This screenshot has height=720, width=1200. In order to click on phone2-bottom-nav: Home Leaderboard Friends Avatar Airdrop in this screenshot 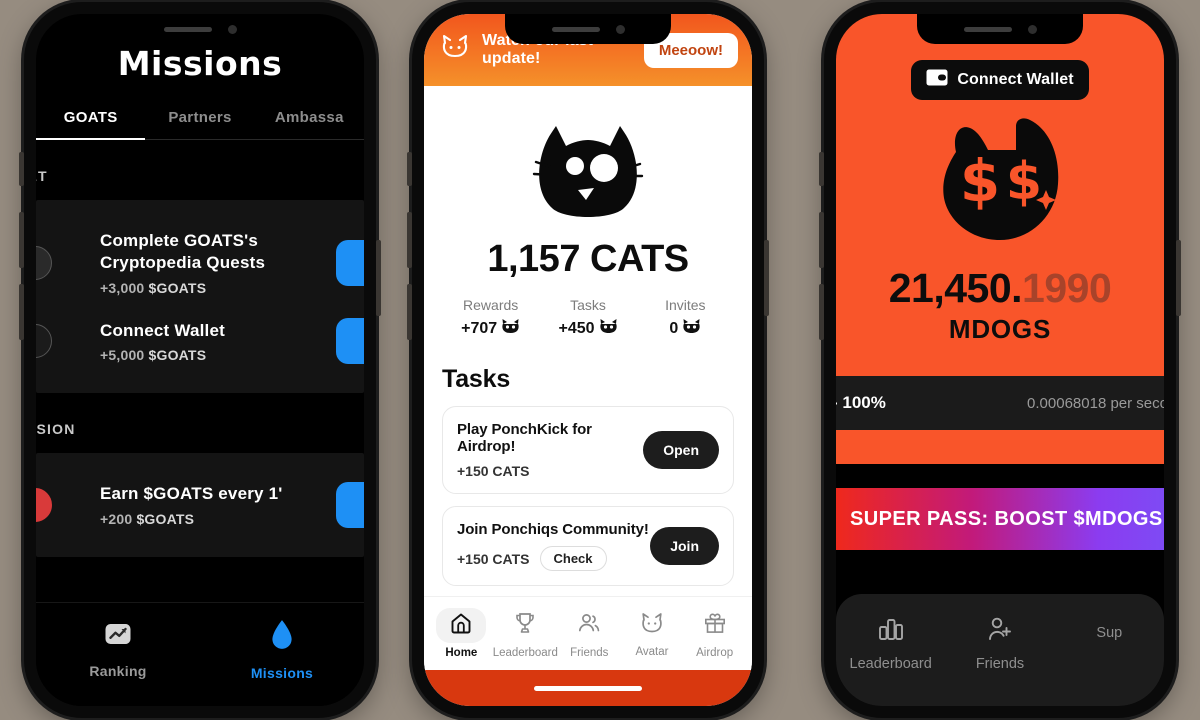, I will do `click(588, 633)`.